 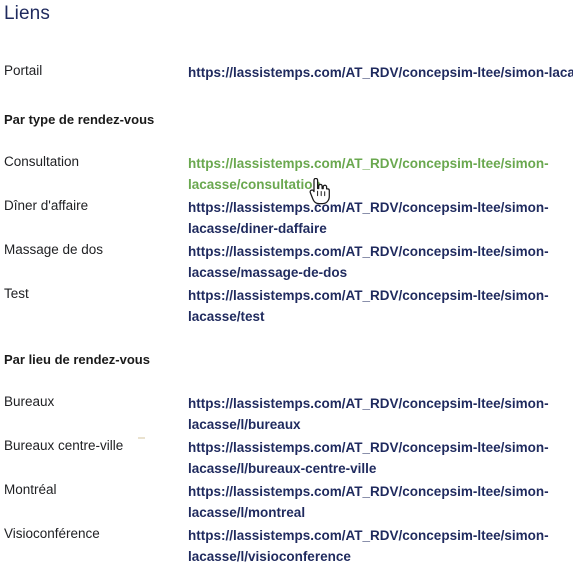 I want to click on link-row-label: Bureaux centre-ville, so click(x=64, y=445).